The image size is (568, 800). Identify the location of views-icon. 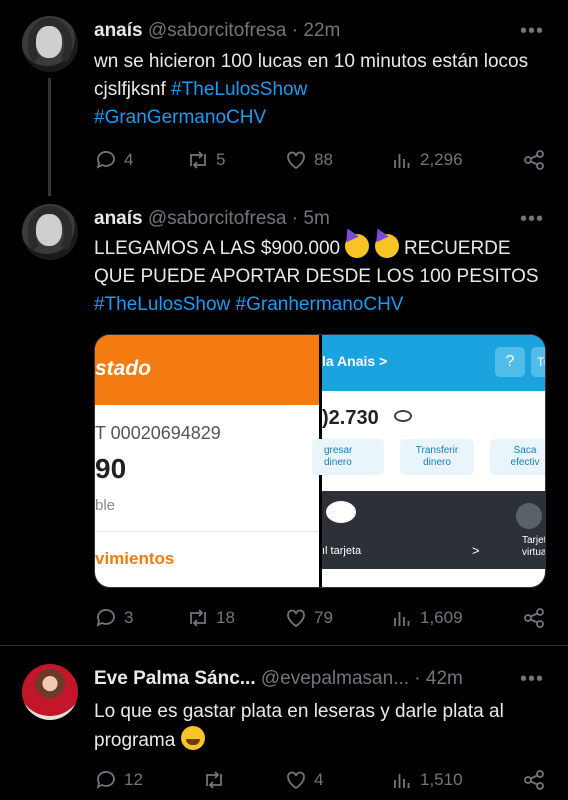
(402, 781).